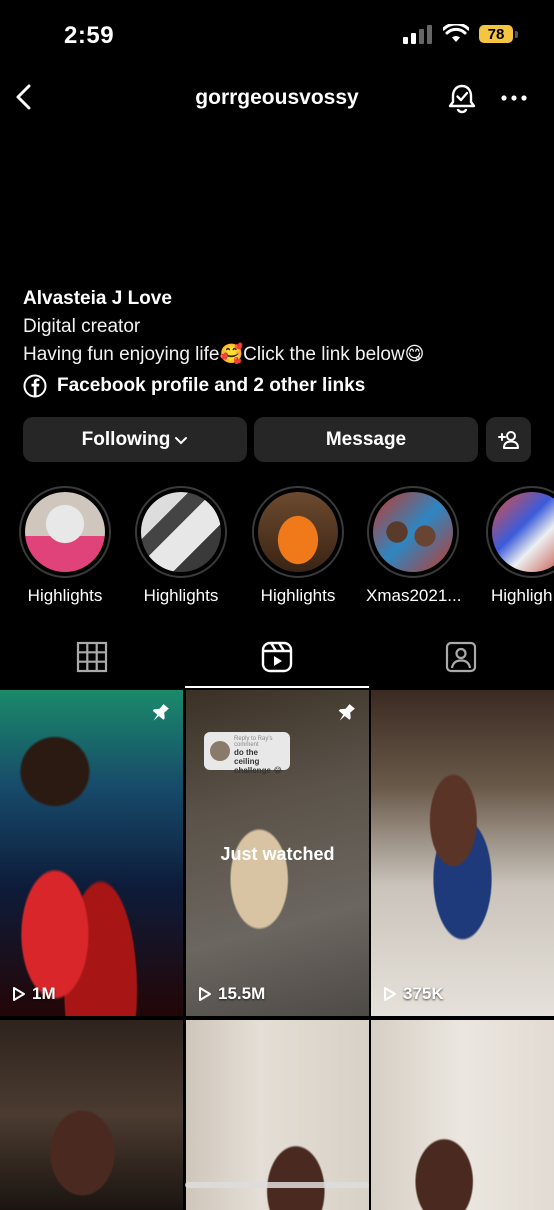 The width and height of the screenshot is (554, 1210). Describe the element at coordinates (181, 440) in the screenshot. I see `chevron-down-icon` at that location.